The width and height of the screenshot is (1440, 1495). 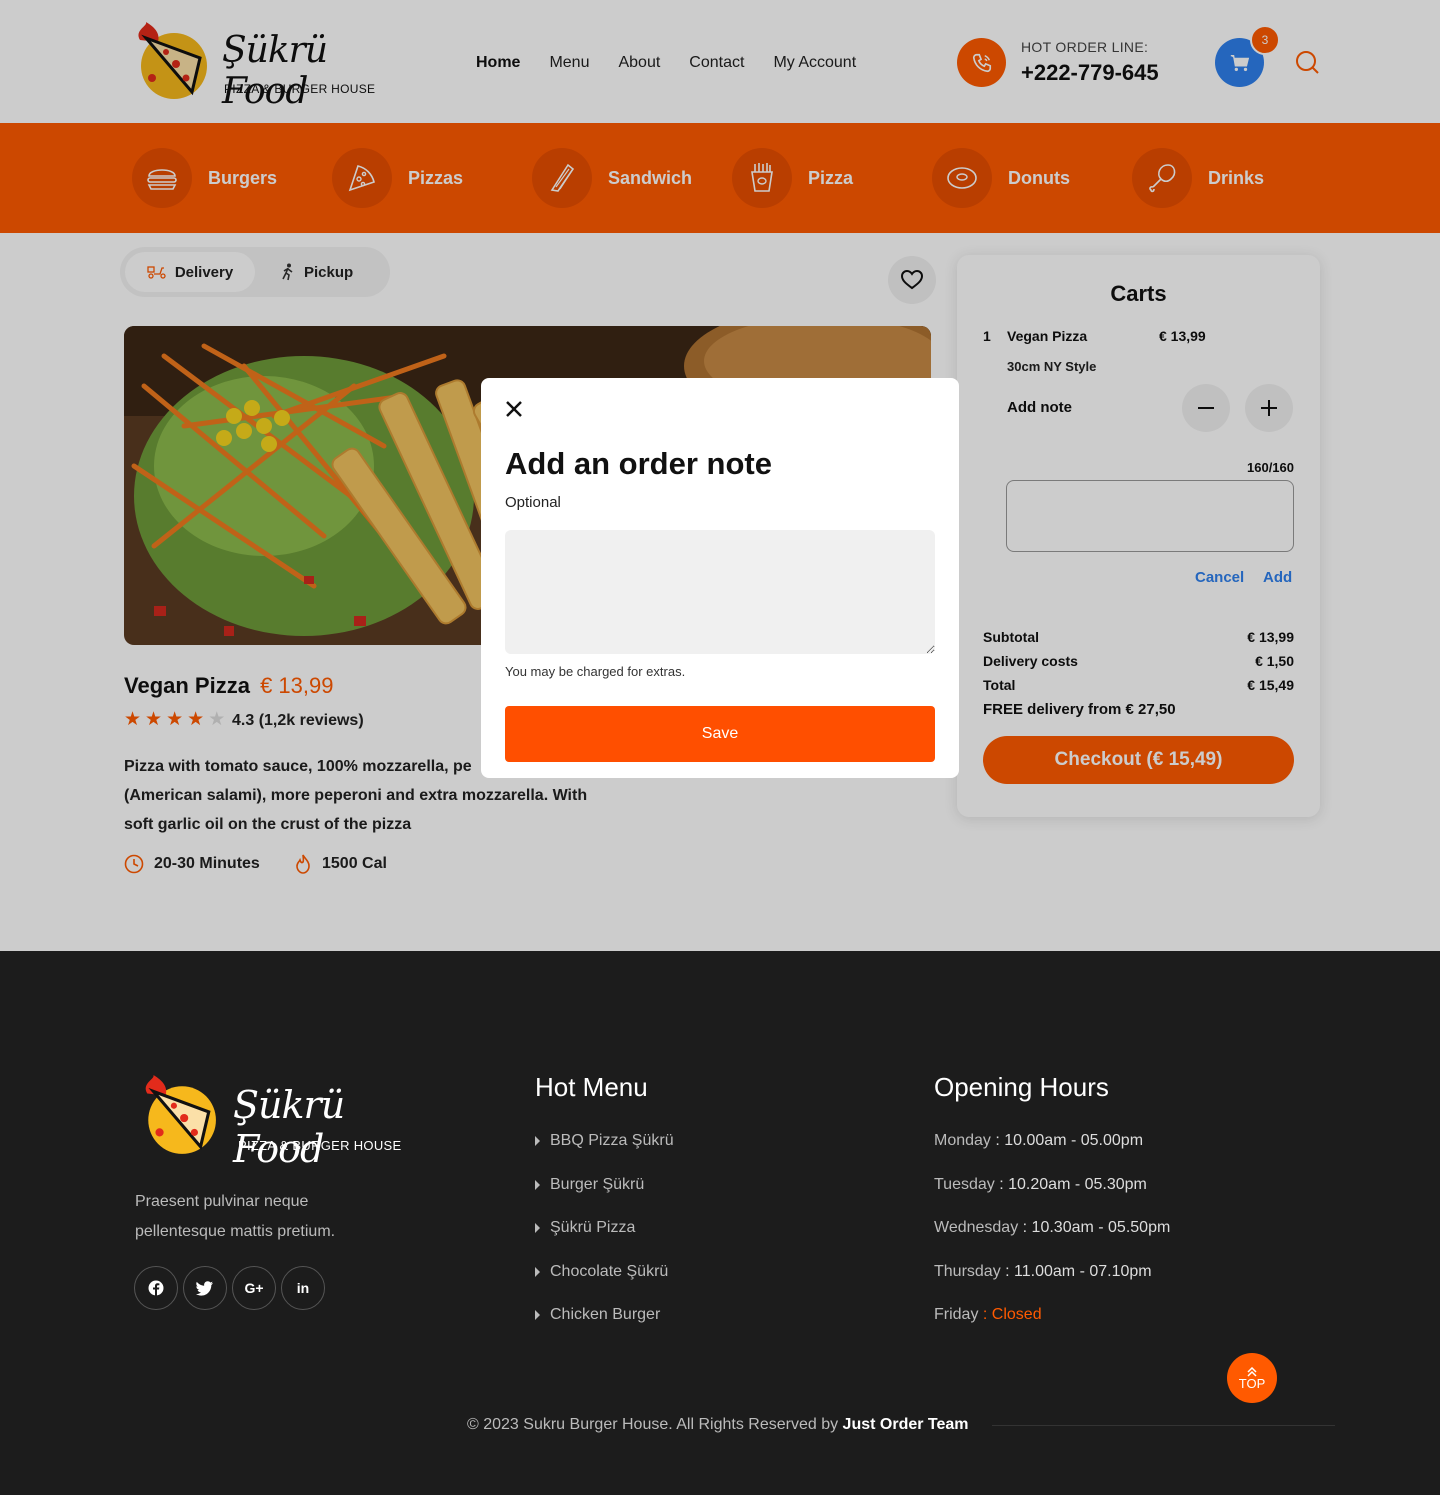 I want to click on hours-time-closed: : Closed, so click(x=1012, y=1314).